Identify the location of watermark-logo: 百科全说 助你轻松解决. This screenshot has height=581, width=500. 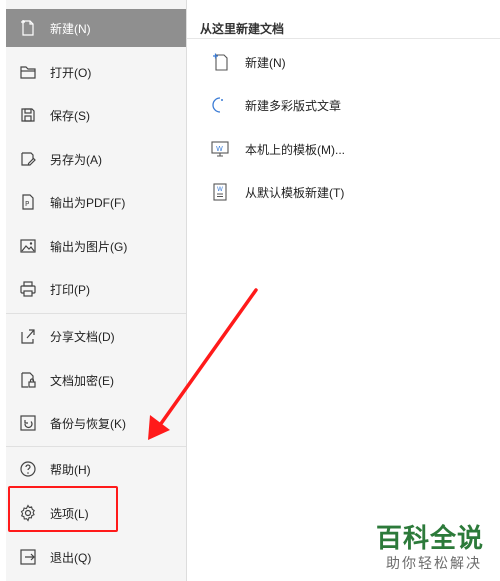
(434, 548).